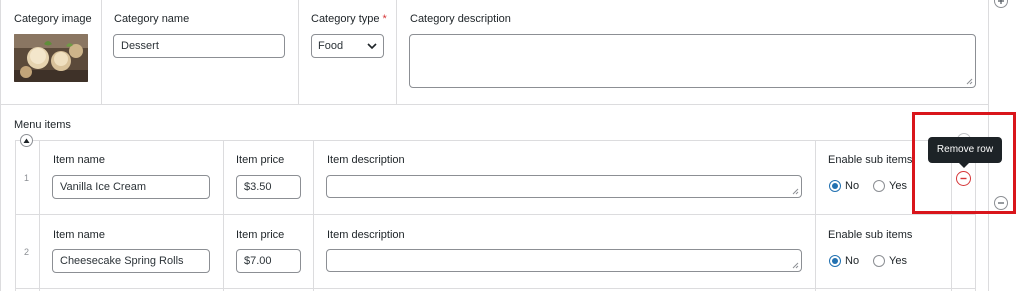 This screenshot has height=291, width=1024. I want to click on rownum-divider, so click(39, 215).